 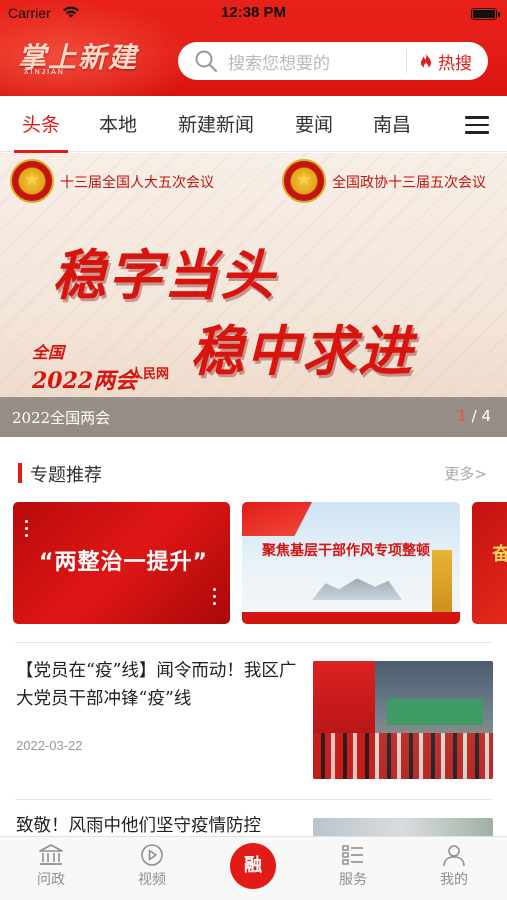 I want to click on person-icon, so click(x=454, y=856).